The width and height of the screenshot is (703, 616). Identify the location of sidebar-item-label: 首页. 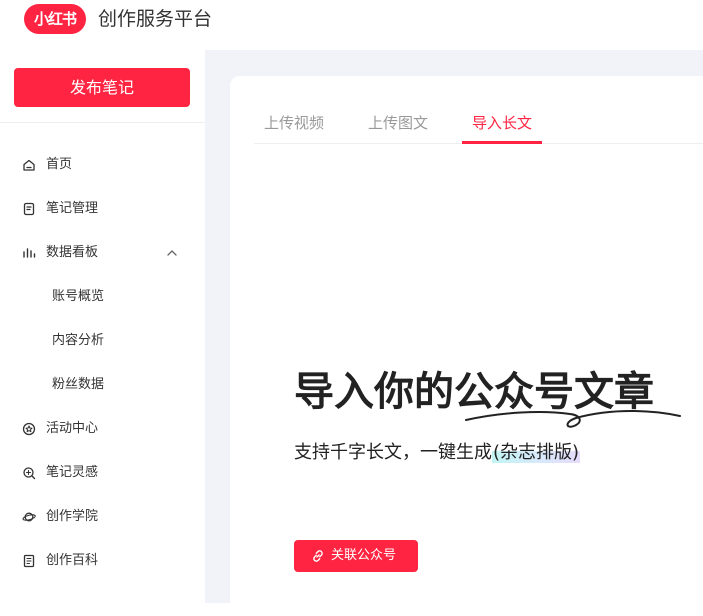
(59, 164).